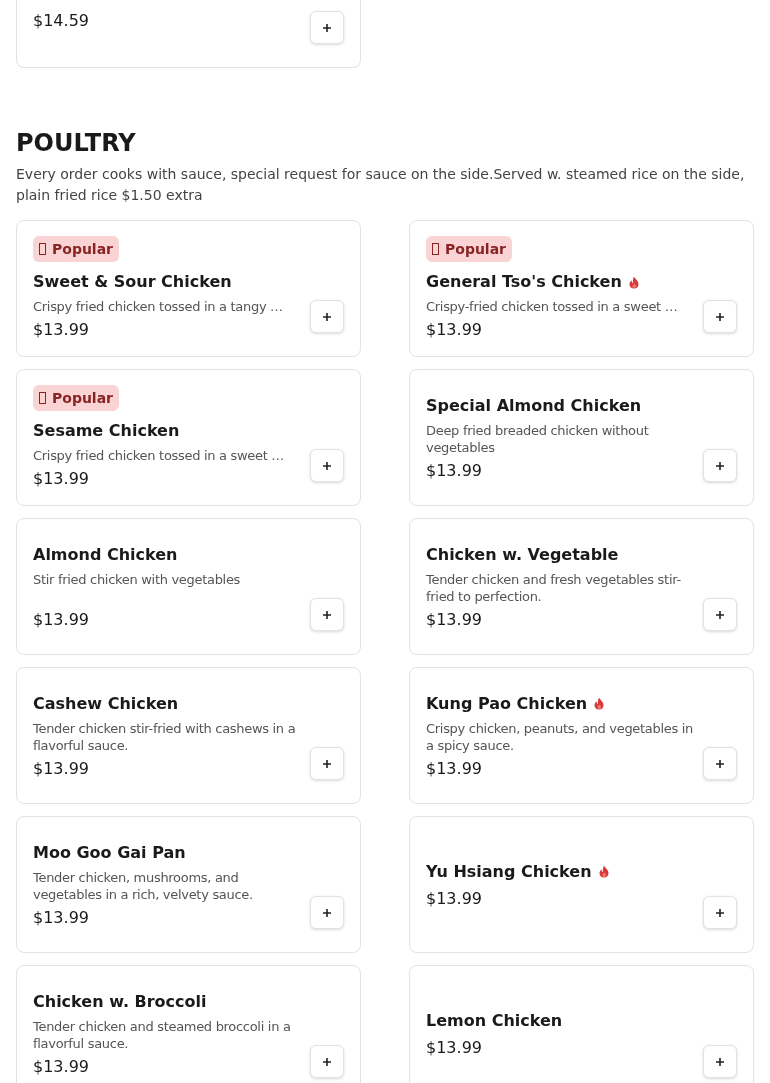 This screenshot has width=770, height=1083. I want to click on item-description: Deep fried breaded chicken without vegetables, so click(538, 438).